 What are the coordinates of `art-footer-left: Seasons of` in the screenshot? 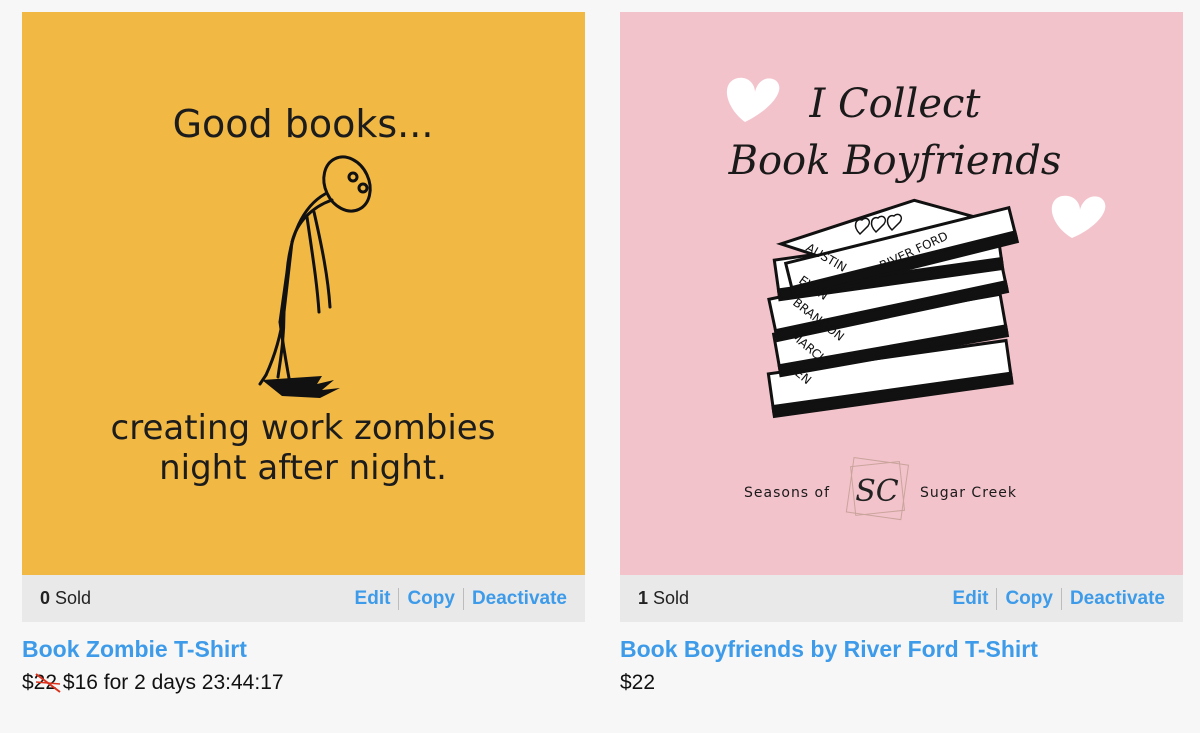 It's located at (787, 493).